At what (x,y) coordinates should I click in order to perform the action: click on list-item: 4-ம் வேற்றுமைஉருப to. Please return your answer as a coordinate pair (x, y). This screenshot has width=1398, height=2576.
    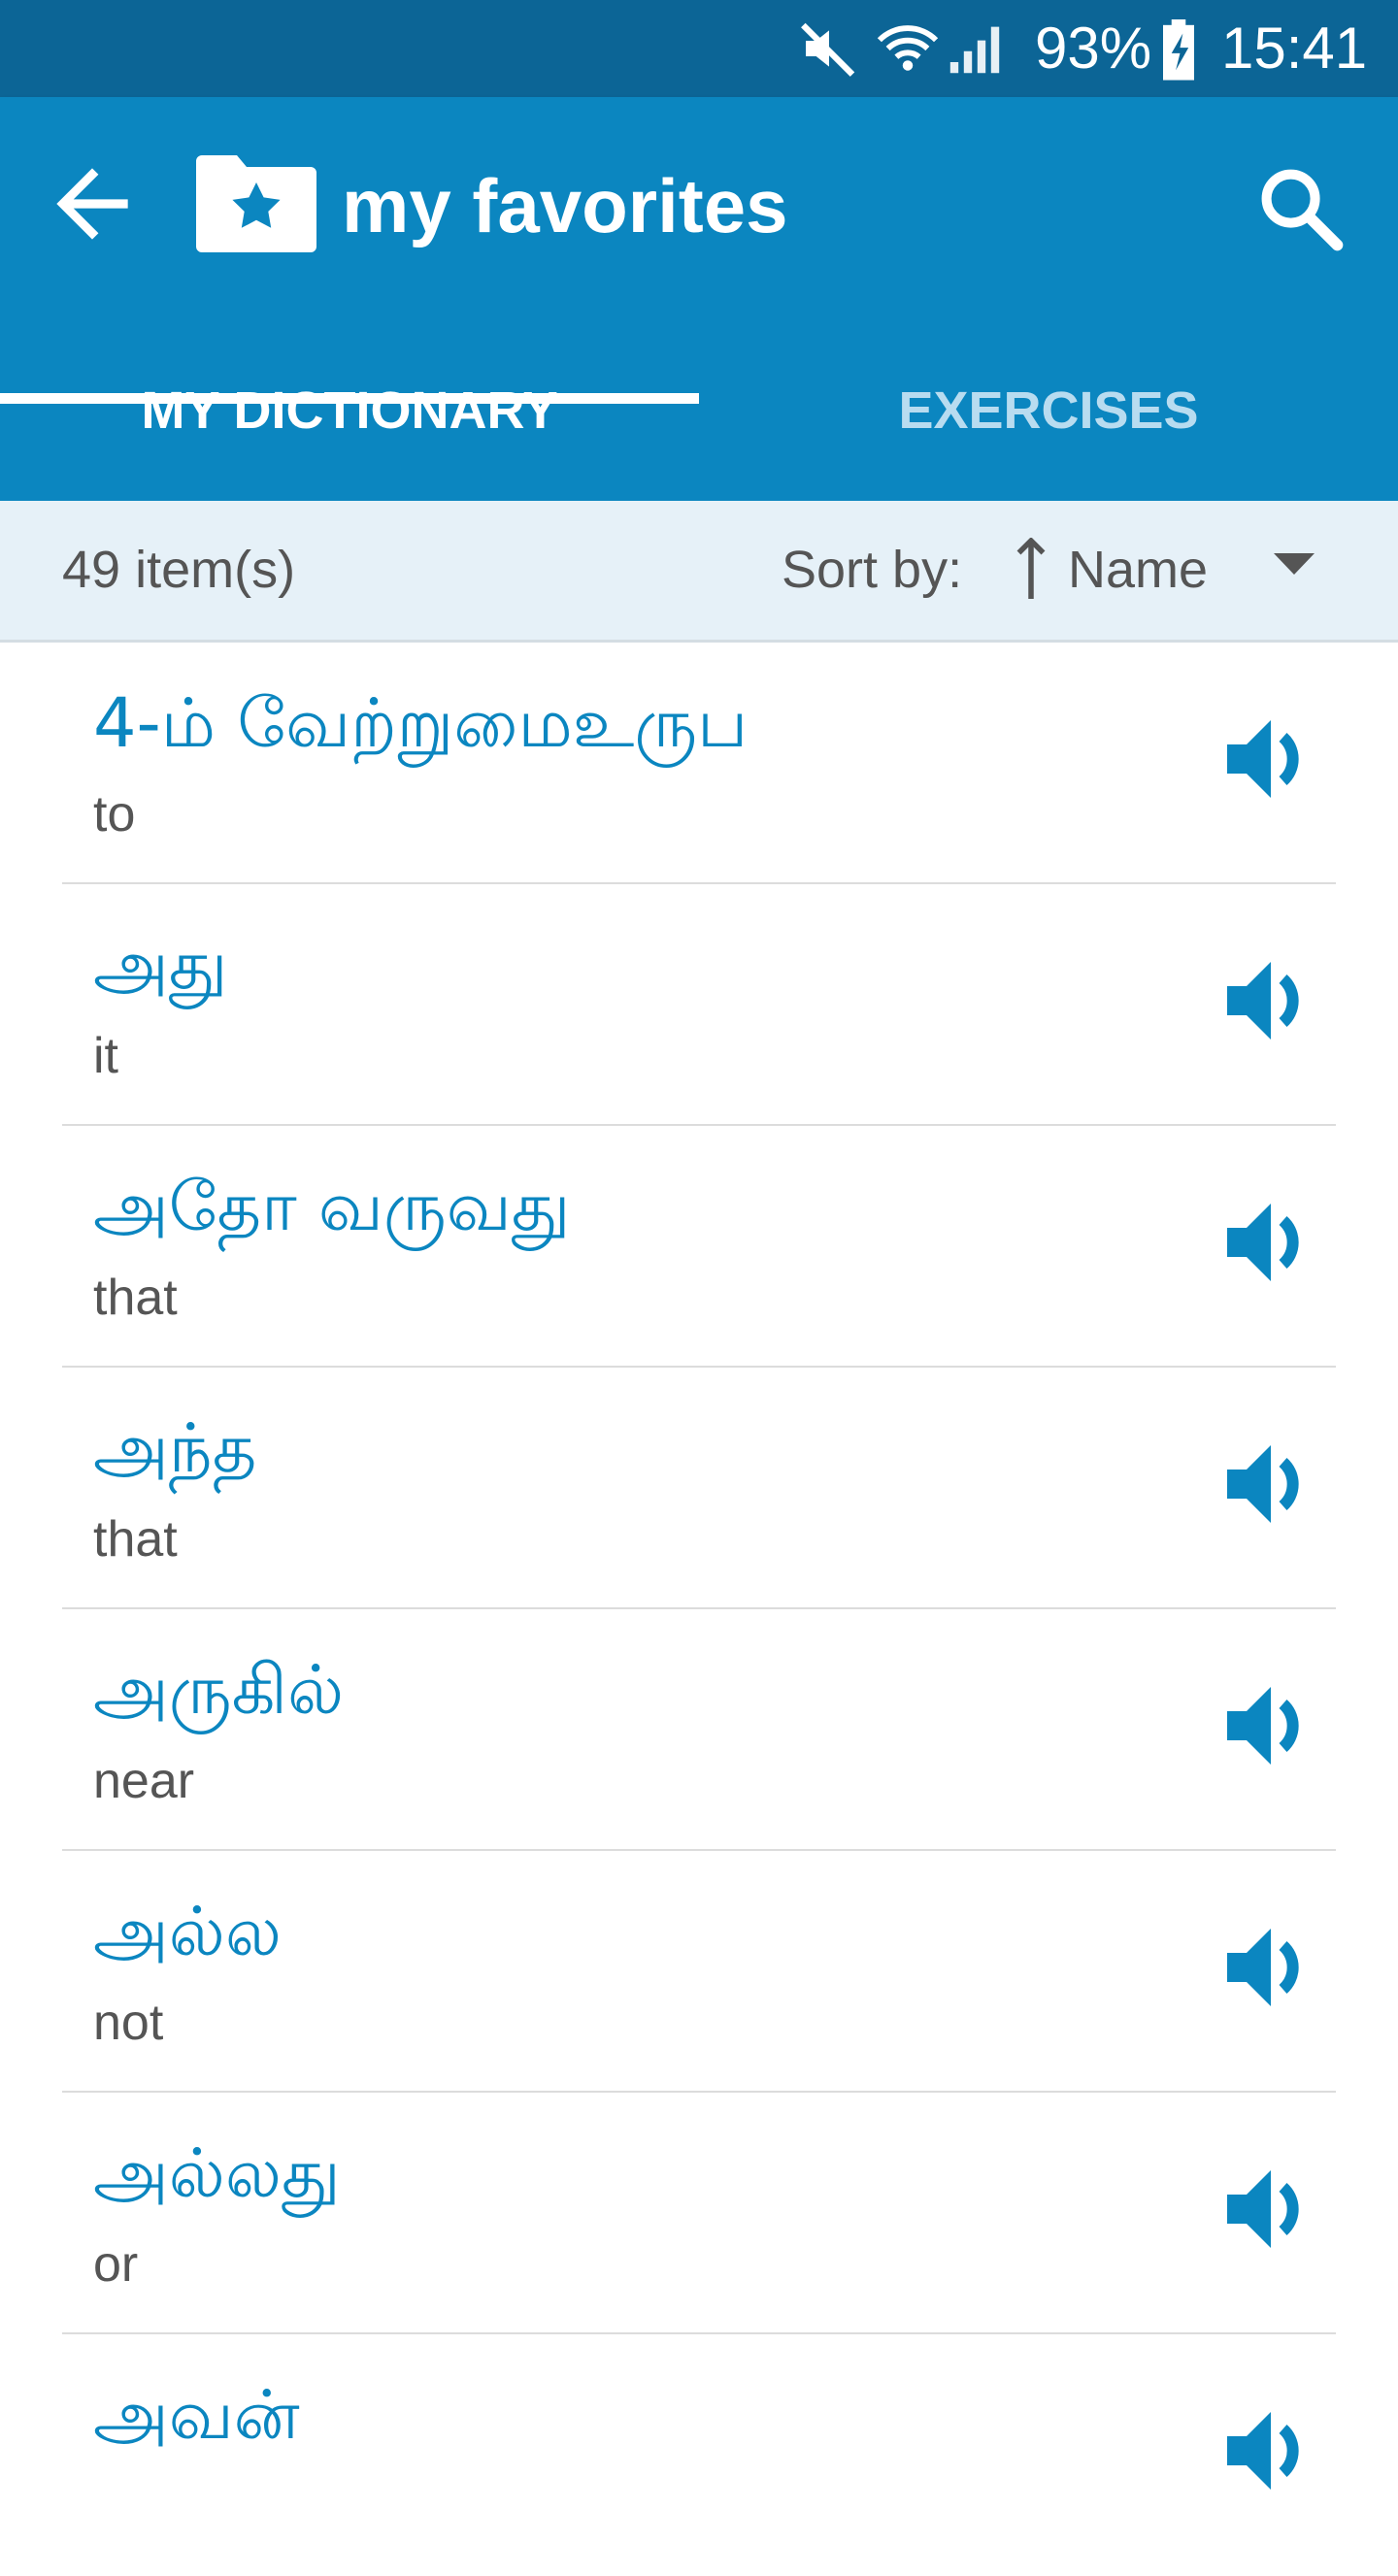
    Looking at the image, I should click on (699, 763).